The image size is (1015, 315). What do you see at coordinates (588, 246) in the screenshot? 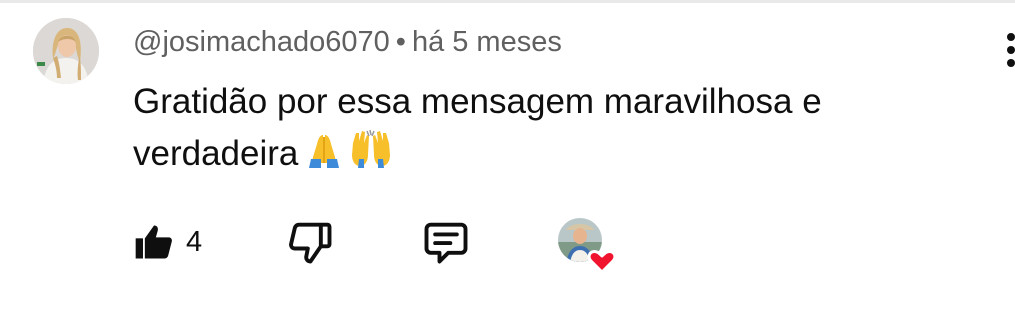
I see `creator-heart-icon` at bounding box center [588, 246].